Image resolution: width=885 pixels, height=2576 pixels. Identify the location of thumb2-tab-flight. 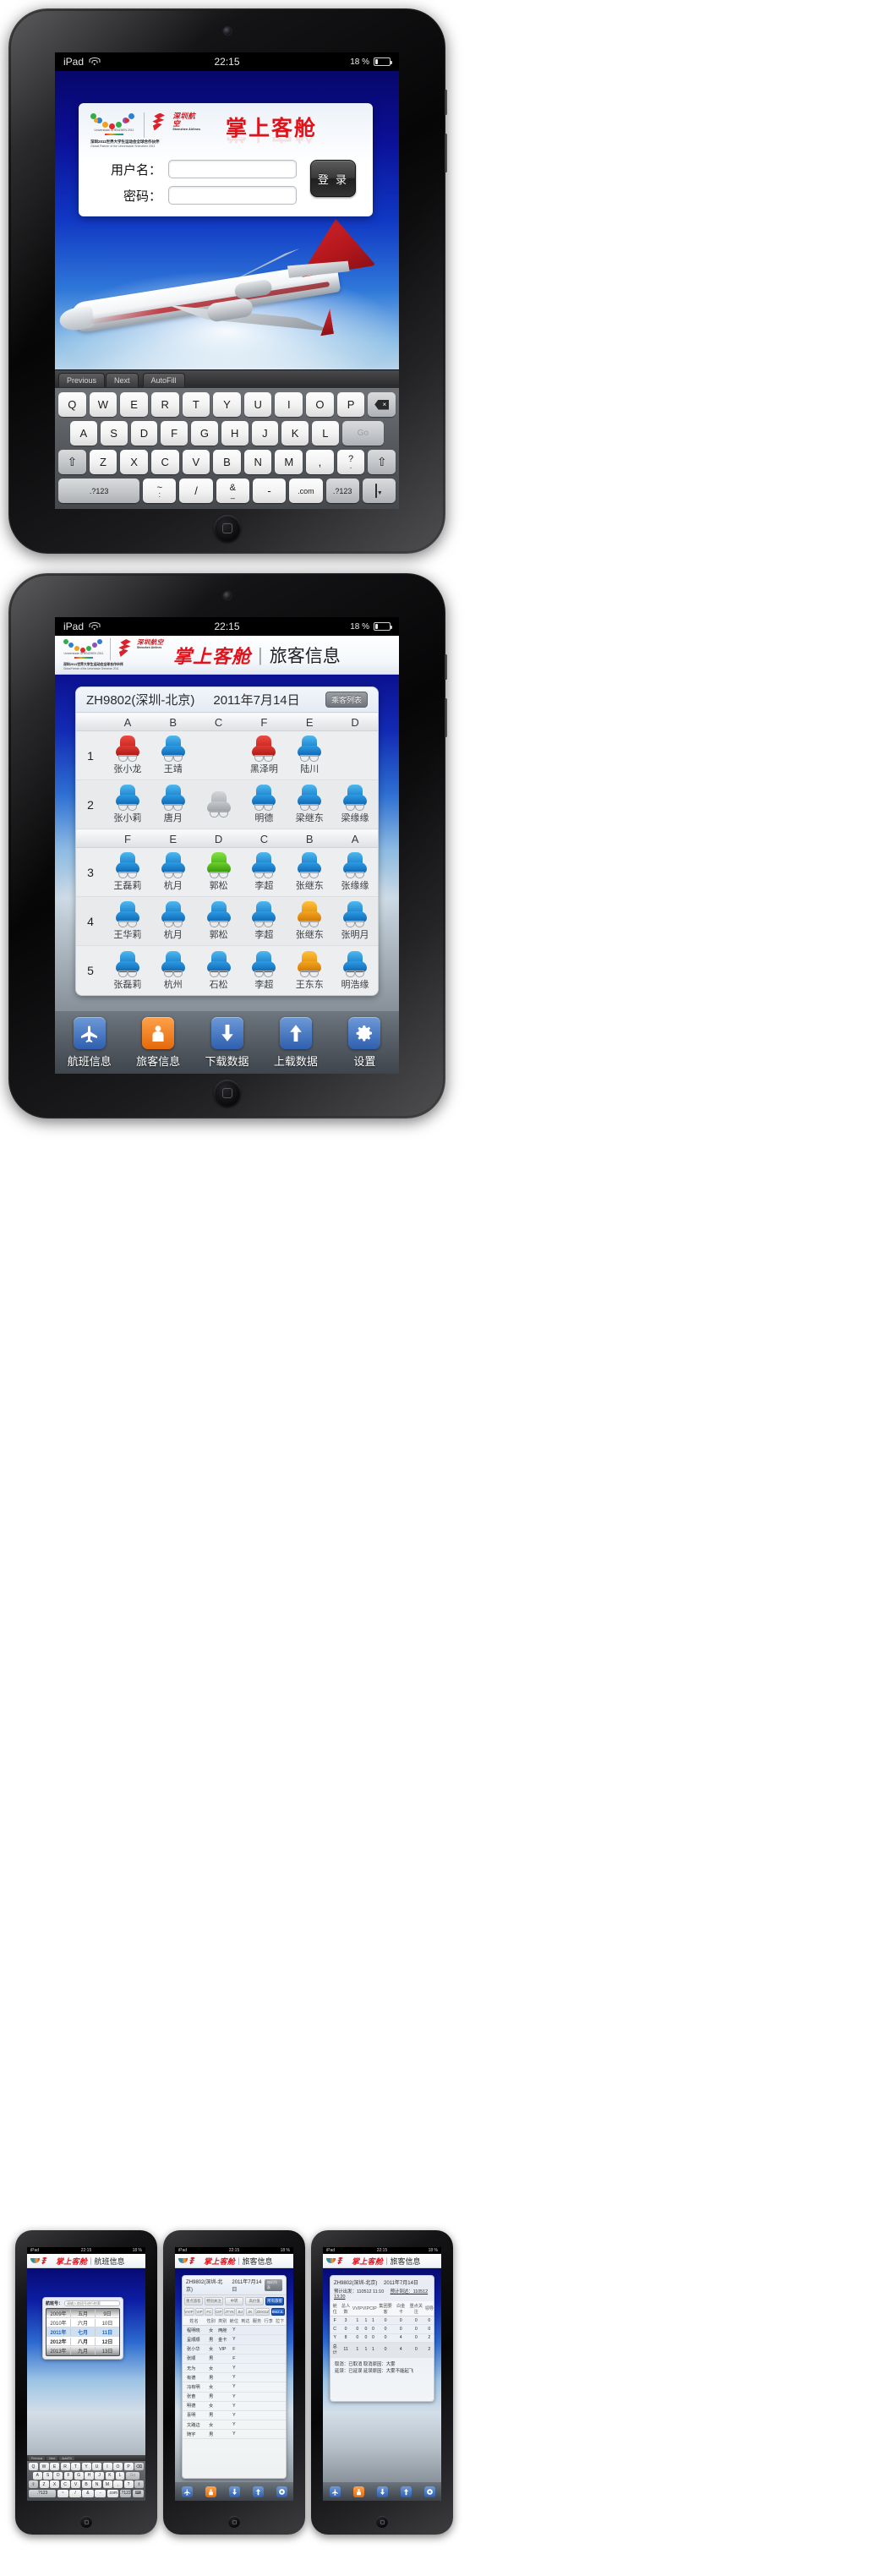
(187, 2491).